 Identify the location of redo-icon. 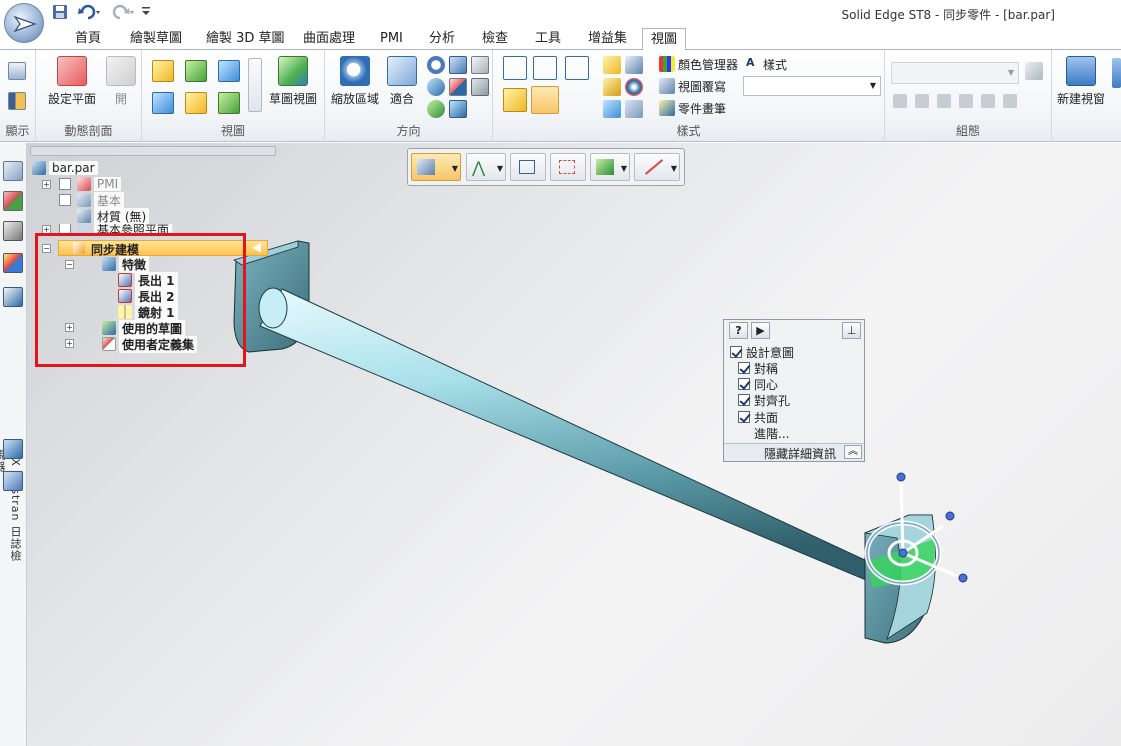
(124, 13).